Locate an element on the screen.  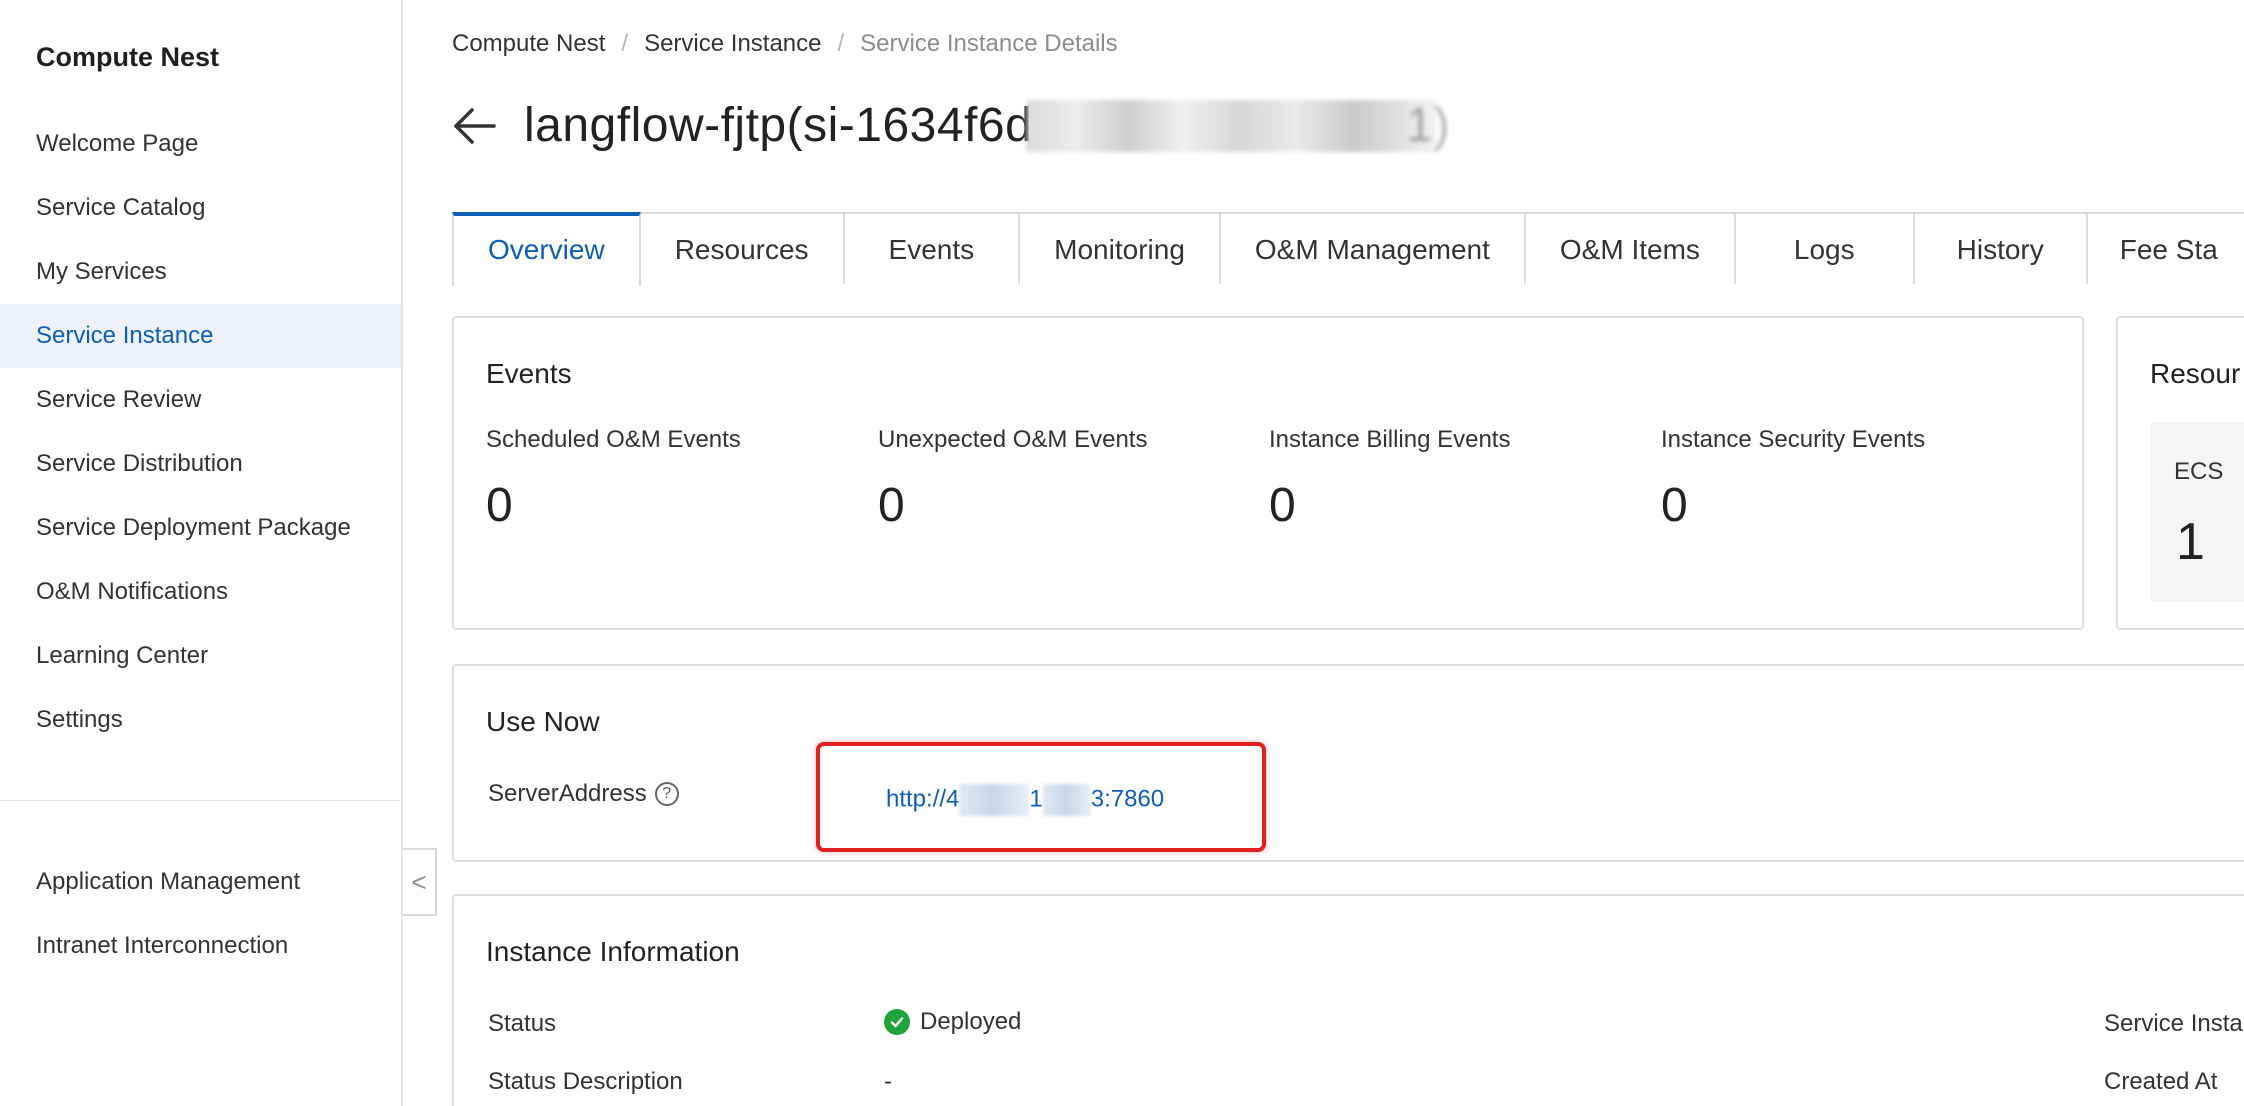
highlight-annotation-box: http://4 1 3:7860 is located at coordinates (1041, 797).